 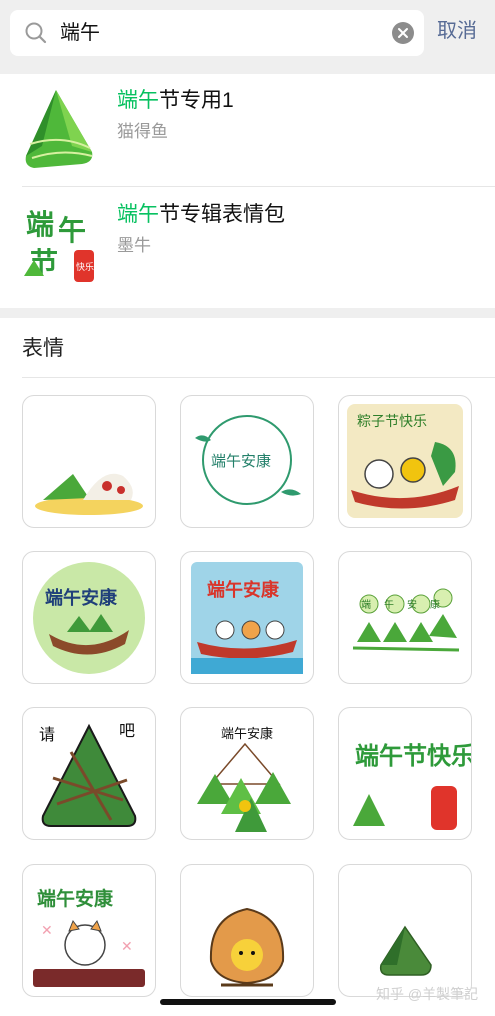 I want to click on zongzi-plate-sticker, so click(x=89, y=494).